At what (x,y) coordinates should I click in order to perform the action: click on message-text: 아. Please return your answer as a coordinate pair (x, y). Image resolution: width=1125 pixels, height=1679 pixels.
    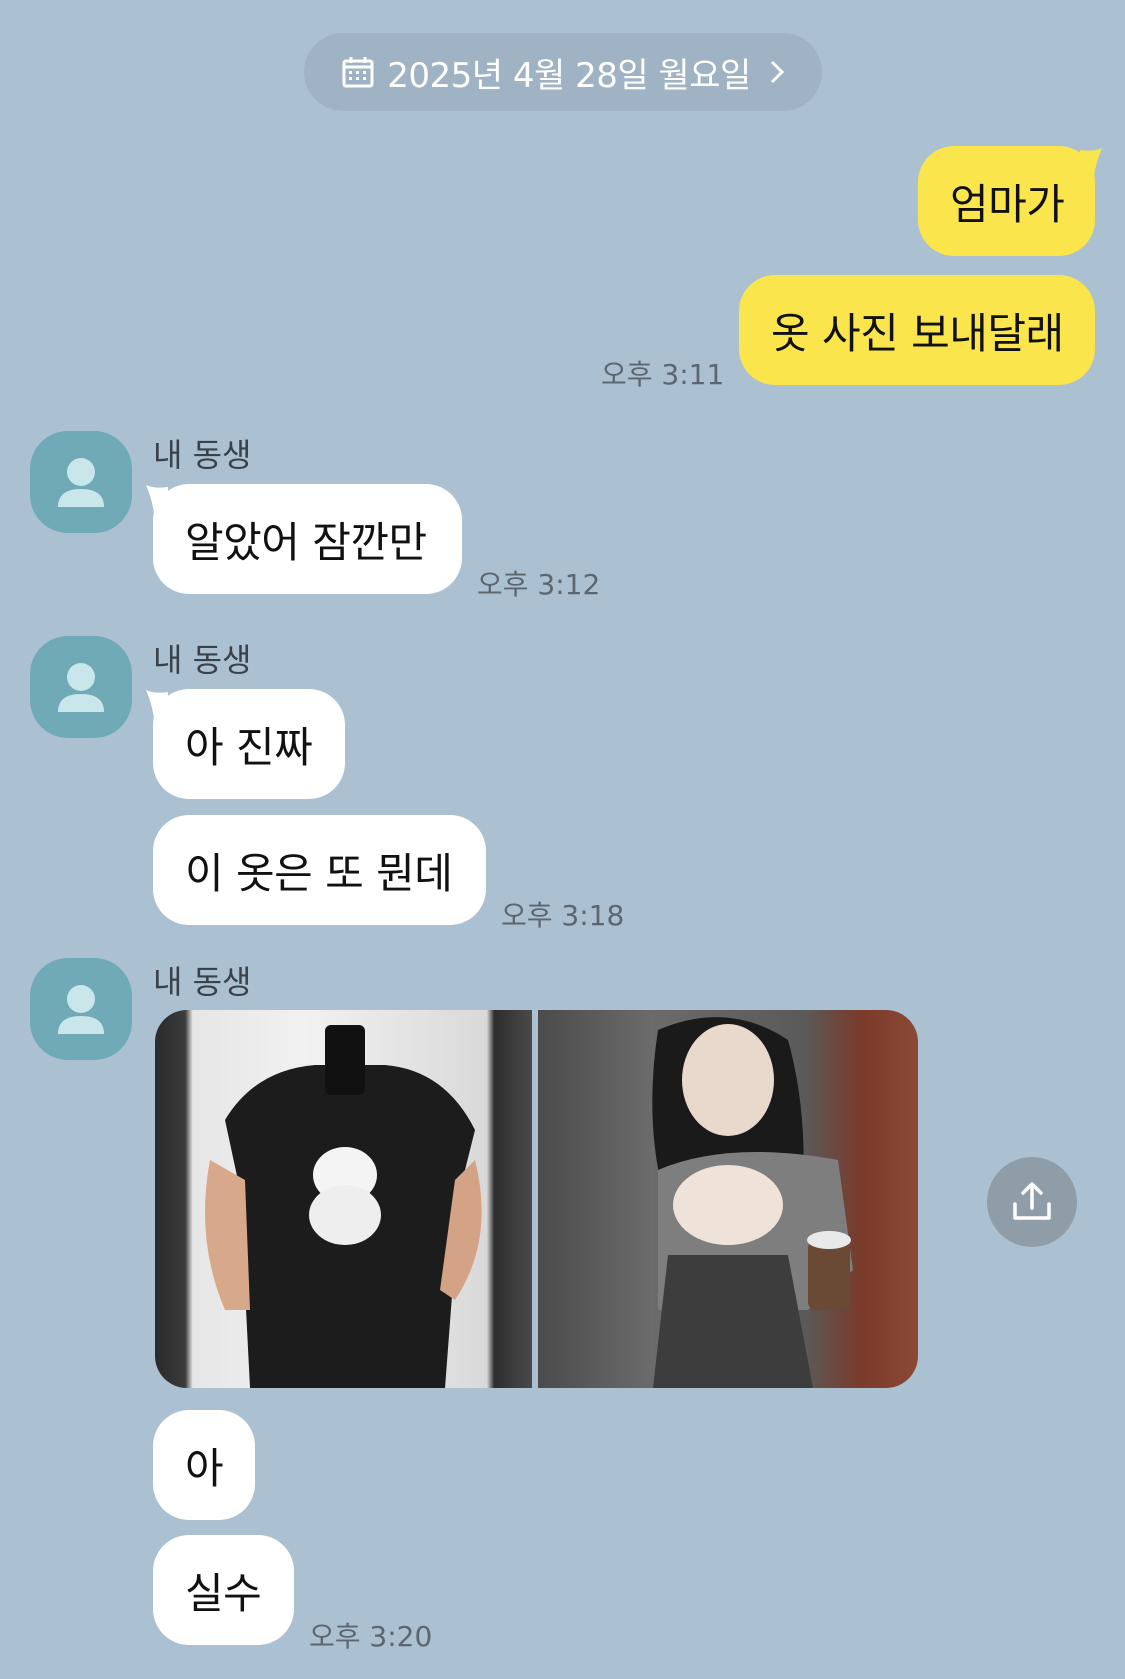
    Looking at the image, I should click on (204, 1468).